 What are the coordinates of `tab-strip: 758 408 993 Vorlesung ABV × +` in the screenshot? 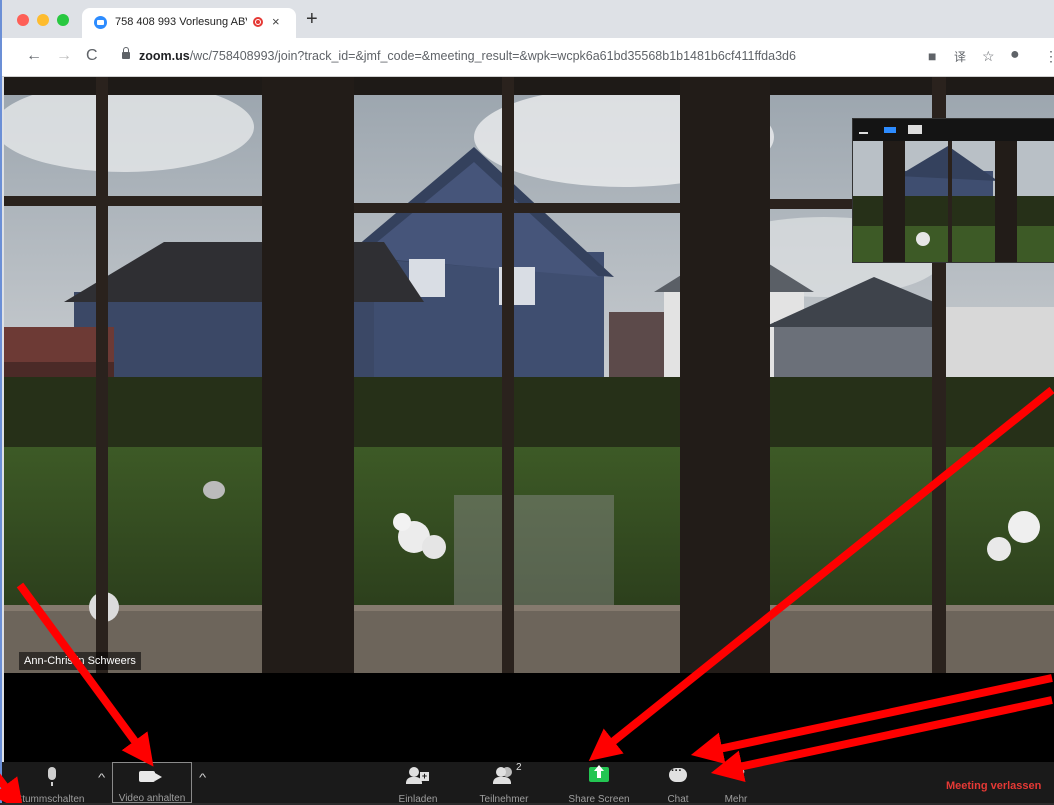 It's located at (528, 19).